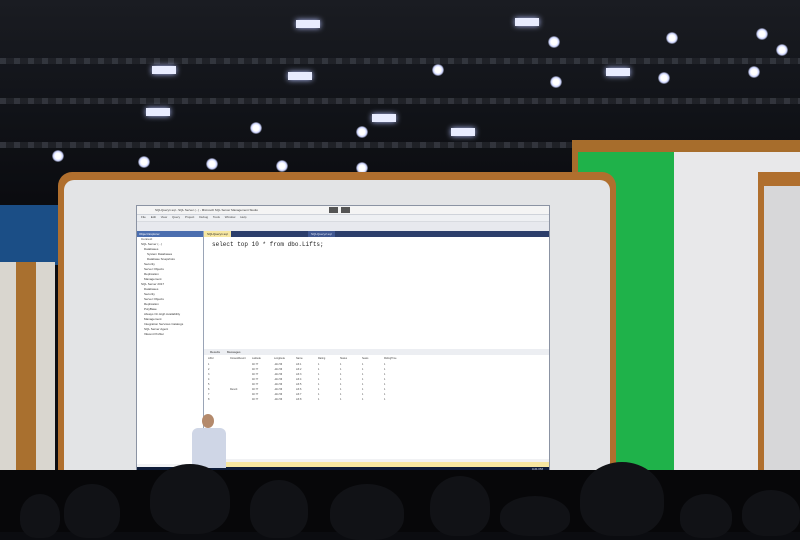 This screenshot has height=540, width=800. What do you see at coordinates (299, 389) in the screenshot?
I see `table-cell: Lift 6` at bounding box center [299, 389].